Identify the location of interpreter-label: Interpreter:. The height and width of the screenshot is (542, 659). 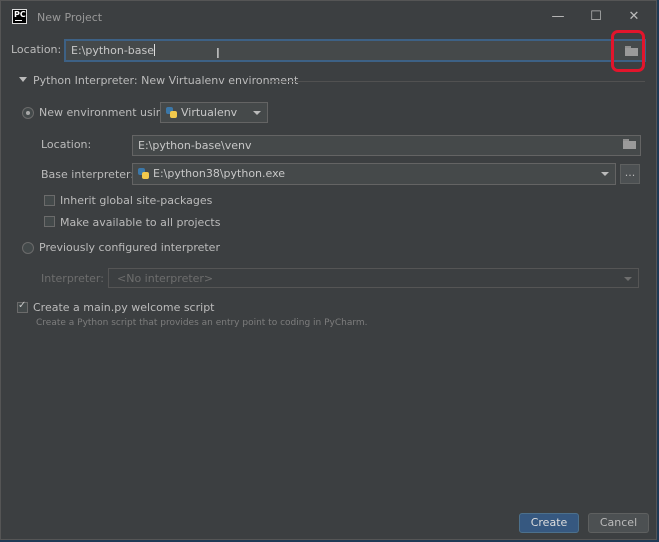
(72, 278).